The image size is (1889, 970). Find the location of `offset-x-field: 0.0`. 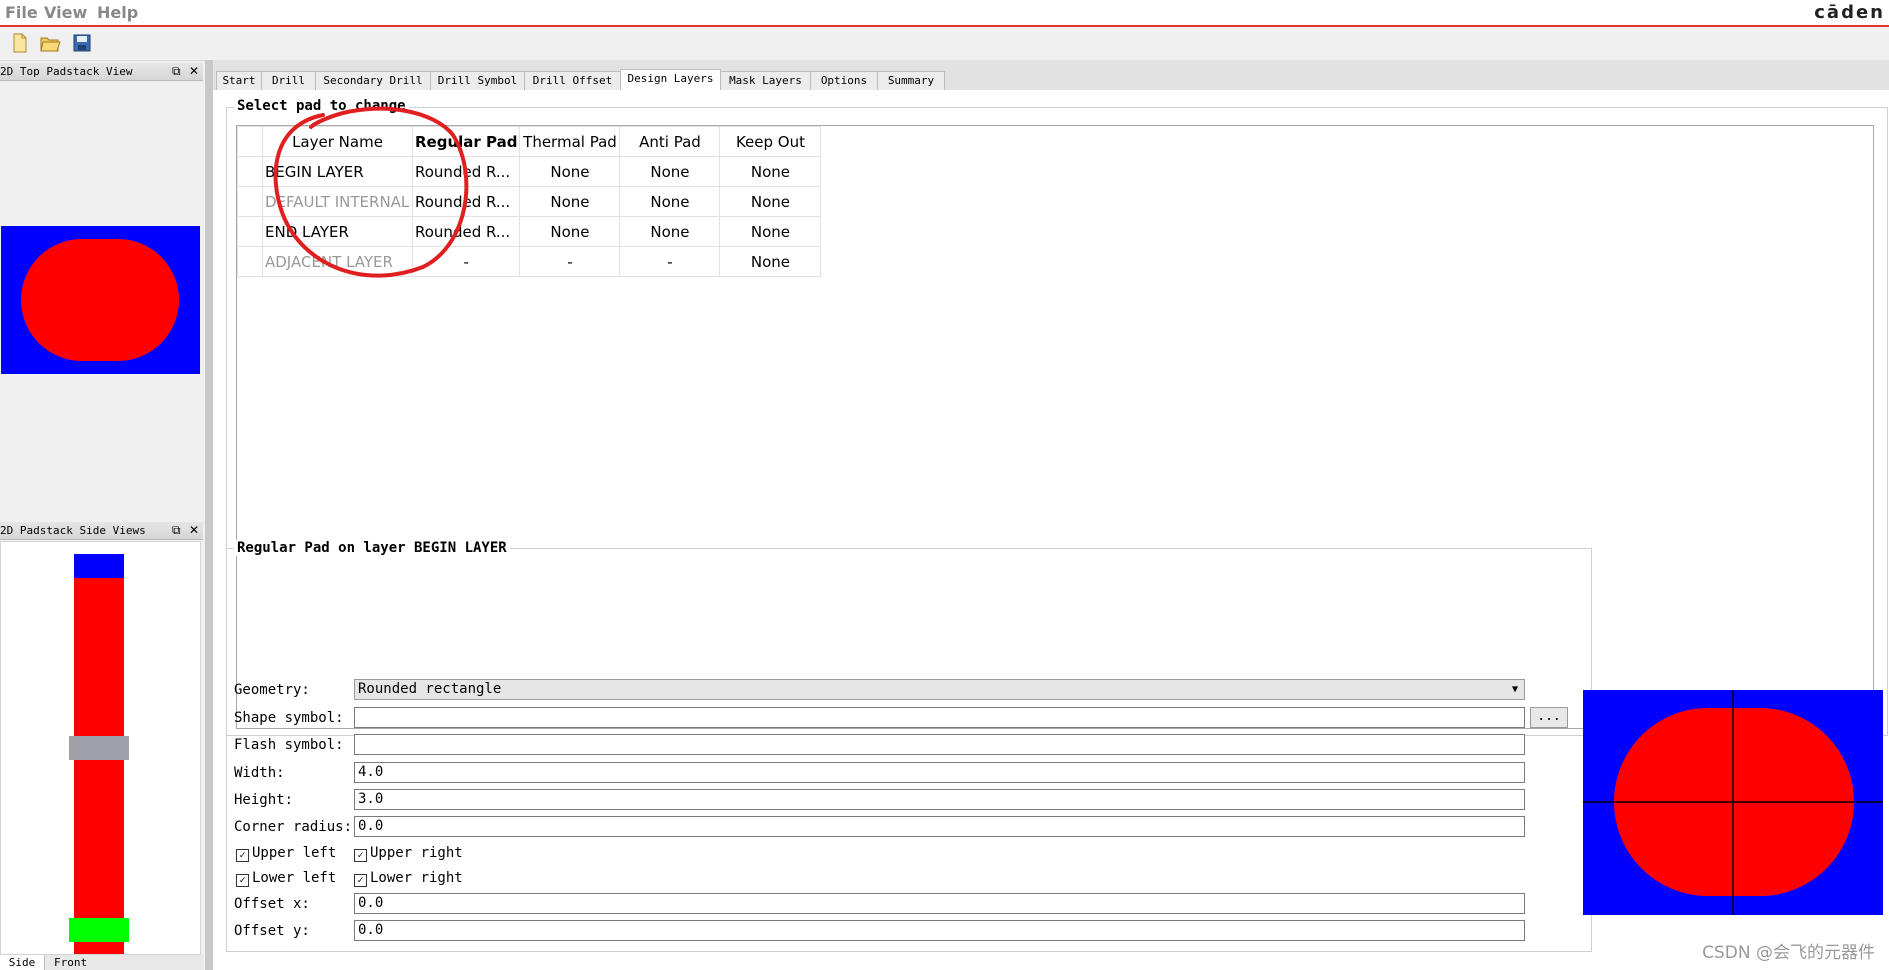

offset-x-field: 0.0 is located at coordinates (939, 903).